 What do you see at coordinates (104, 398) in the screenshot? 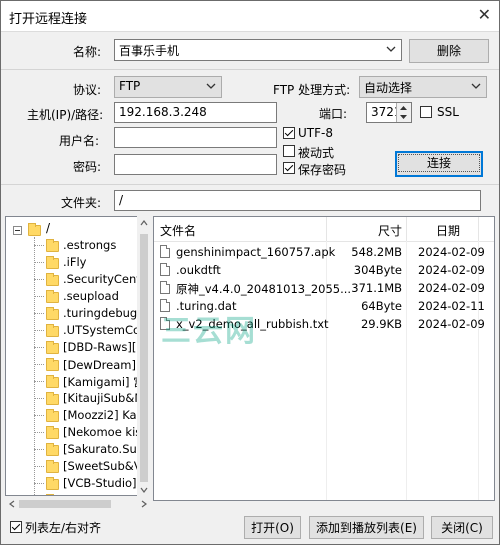
I see `tree-item-label: [KitaujiSub&M` at bounding box center [104, 398].